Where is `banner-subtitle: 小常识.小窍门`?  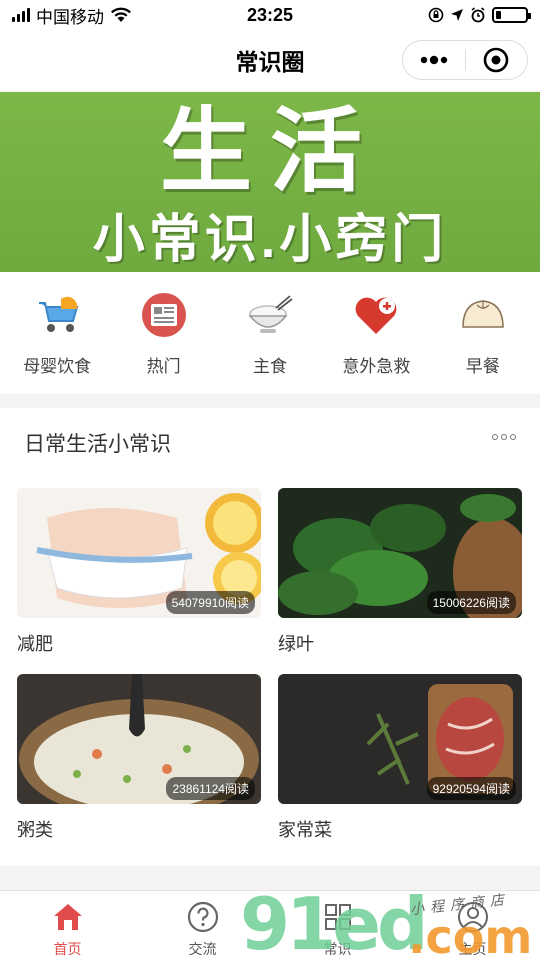 banner-subtitle: 小常识.小窍门 is located at coordinates (270, 240).